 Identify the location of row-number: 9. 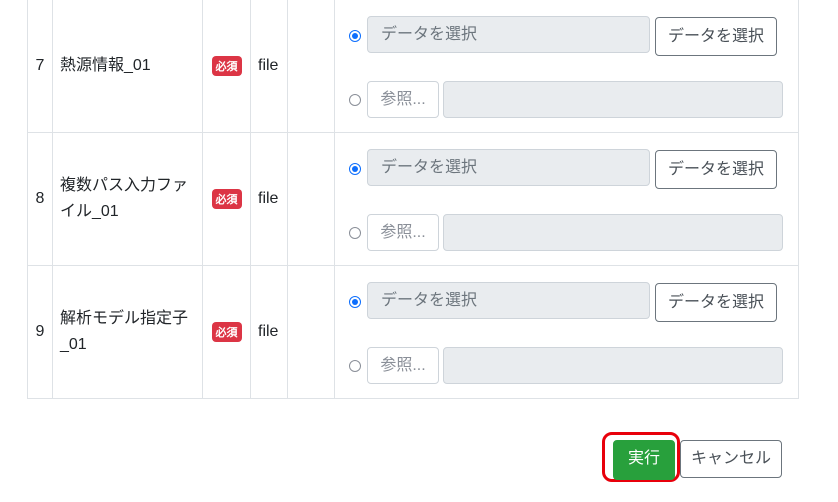
(40, 332).